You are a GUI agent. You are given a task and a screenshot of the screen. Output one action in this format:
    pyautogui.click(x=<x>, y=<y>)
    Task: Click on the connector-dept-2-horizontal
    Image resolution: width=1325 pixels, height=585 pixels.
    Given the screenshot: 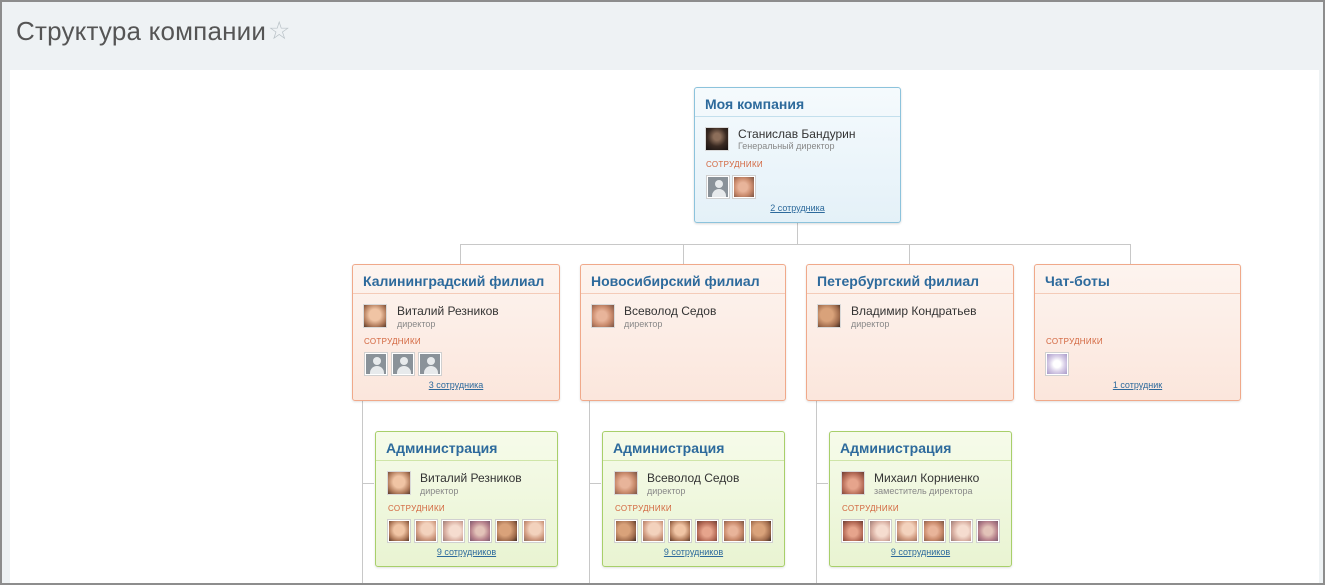 What is the action you would take?
    pyautogui.click(x=595, y=483)
    